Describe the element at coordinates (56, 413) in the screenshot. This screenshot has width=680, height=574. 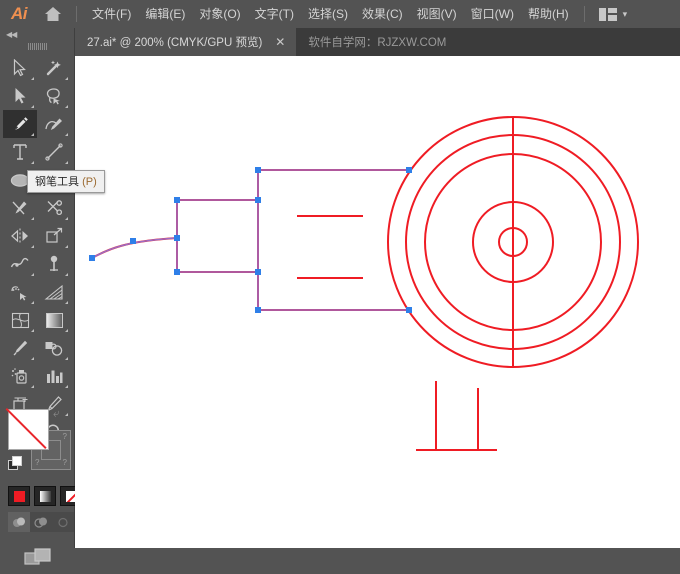
I see `swap-fill-stroke-icon: ⤶` at that location.